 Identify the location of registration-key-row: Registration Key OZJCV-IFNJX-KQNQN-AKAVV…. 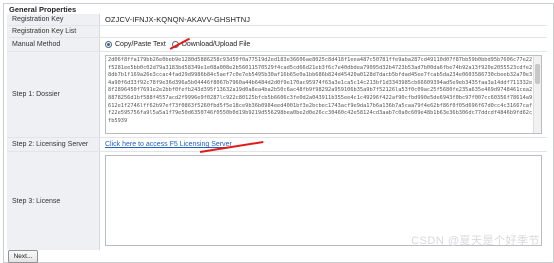
(277, 20).